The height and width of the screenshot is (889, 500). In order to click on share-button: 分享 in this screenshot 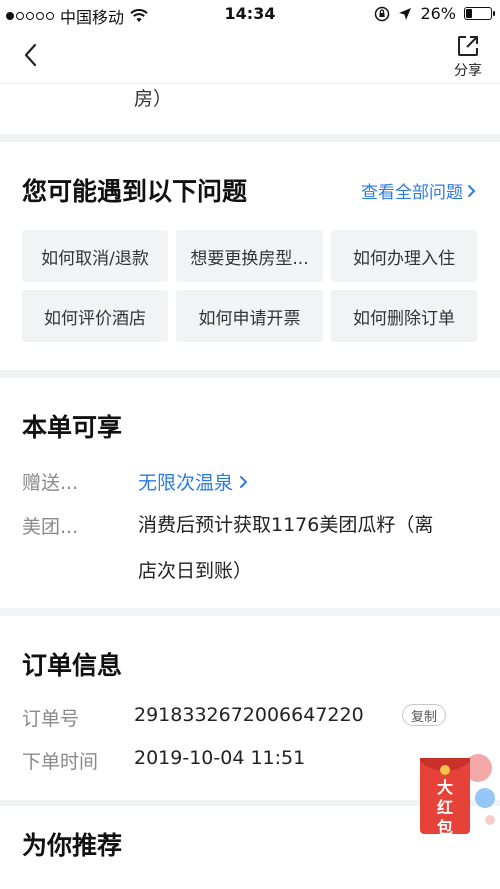, I will do `click(468, 57)`.